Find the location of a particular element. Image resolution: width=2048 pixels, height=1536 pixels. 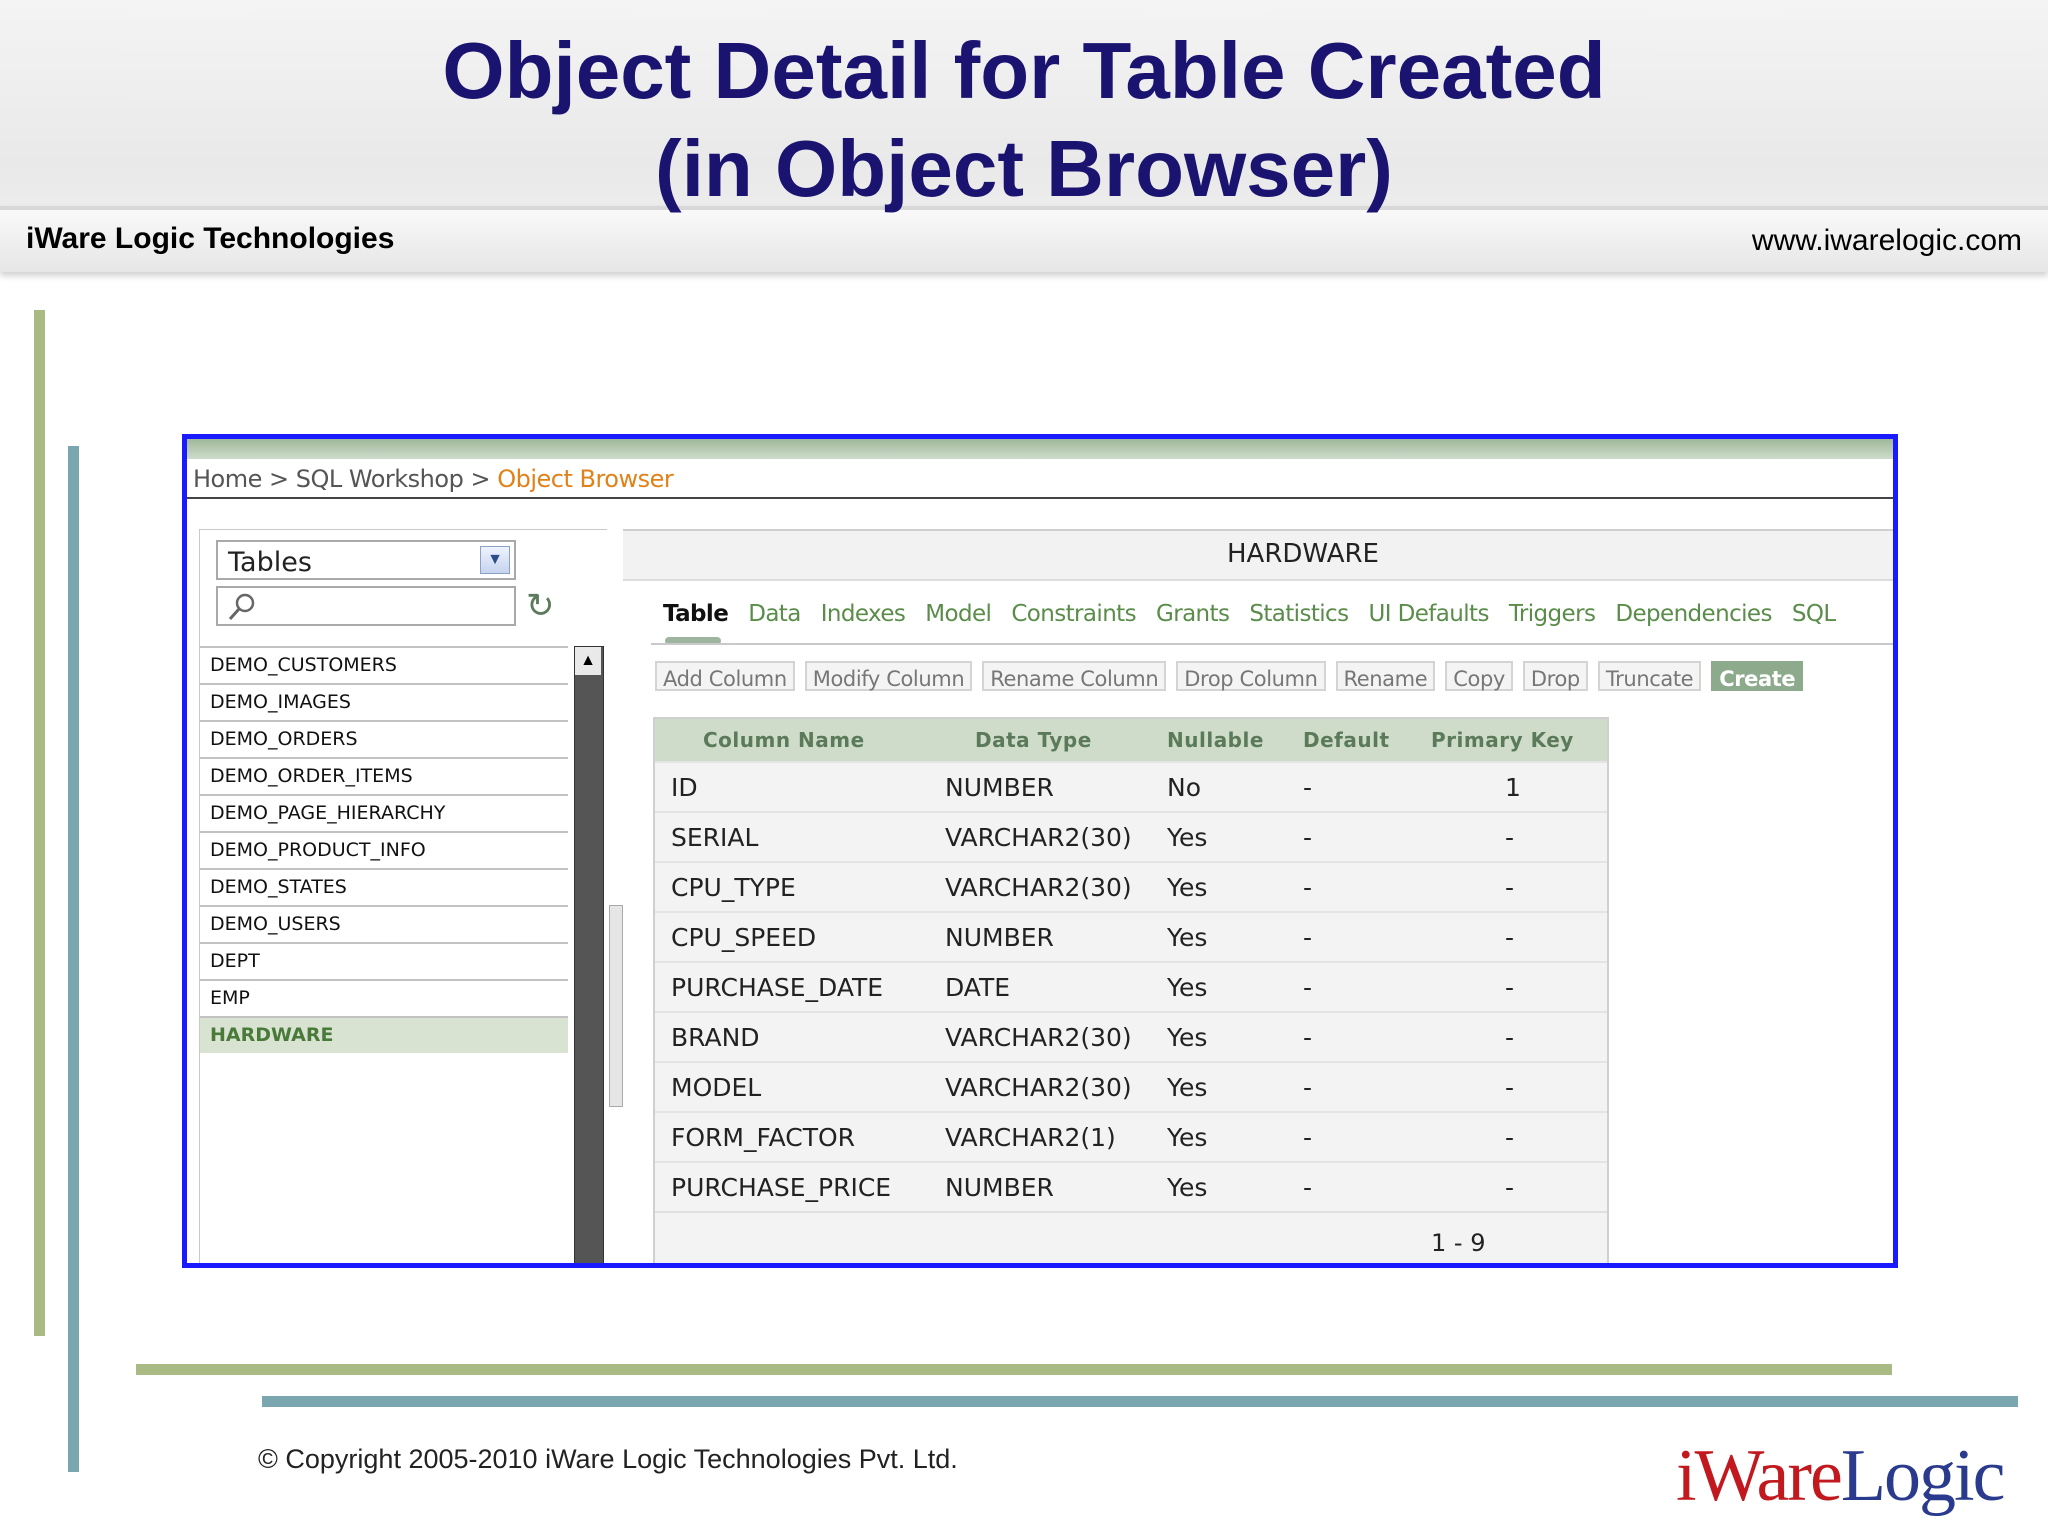

tab-grants: Grants is located at coordinates (1193, 614).